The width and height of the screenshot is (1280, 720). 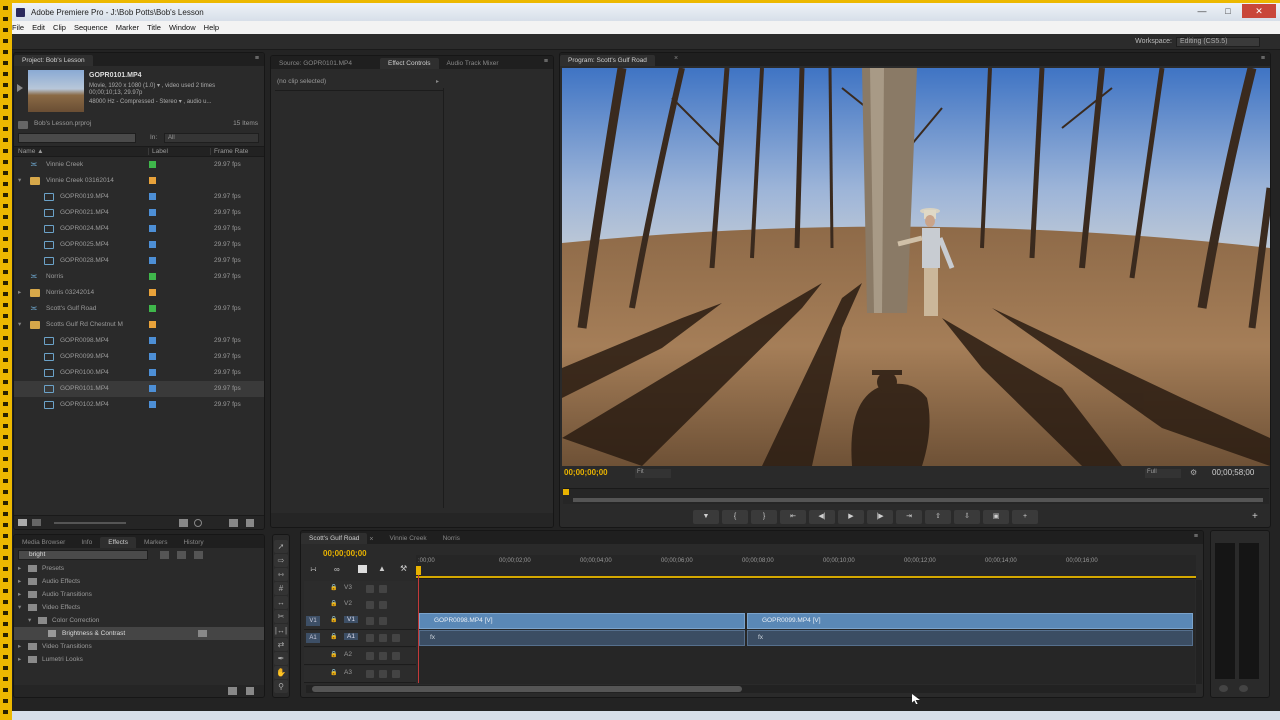 I want to click on play-poster-icon, so click(x=20, y=88).